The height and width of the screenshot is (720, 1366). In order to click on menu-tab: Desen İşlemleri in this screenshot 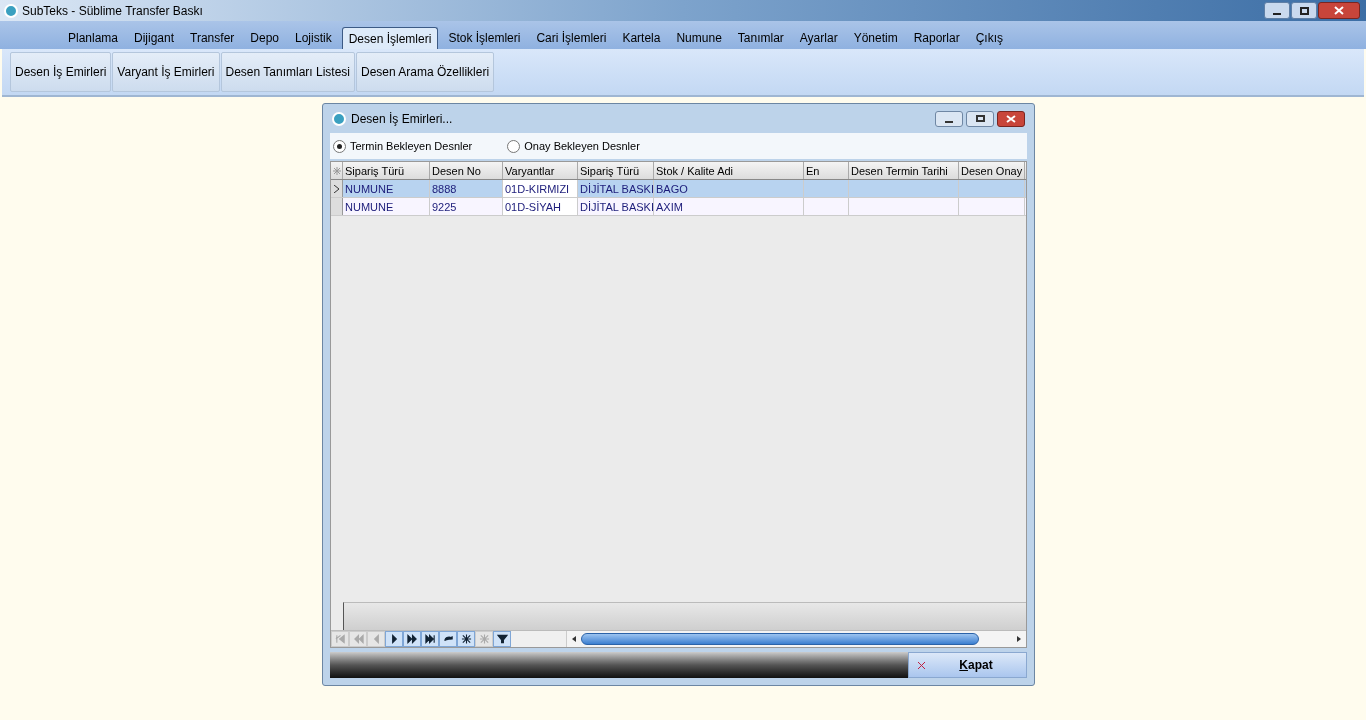, I will do `click(390, 38)`.